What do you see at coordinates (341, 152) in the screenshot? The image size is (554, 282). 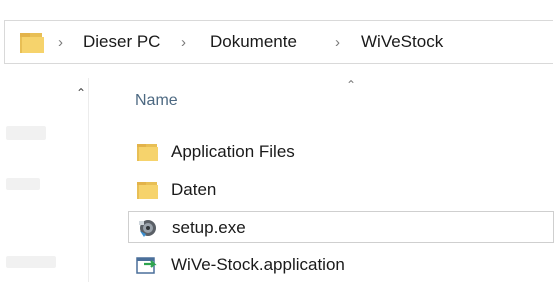 I see `file-row-application-files: Application Files` at bounding box center [341, 152].